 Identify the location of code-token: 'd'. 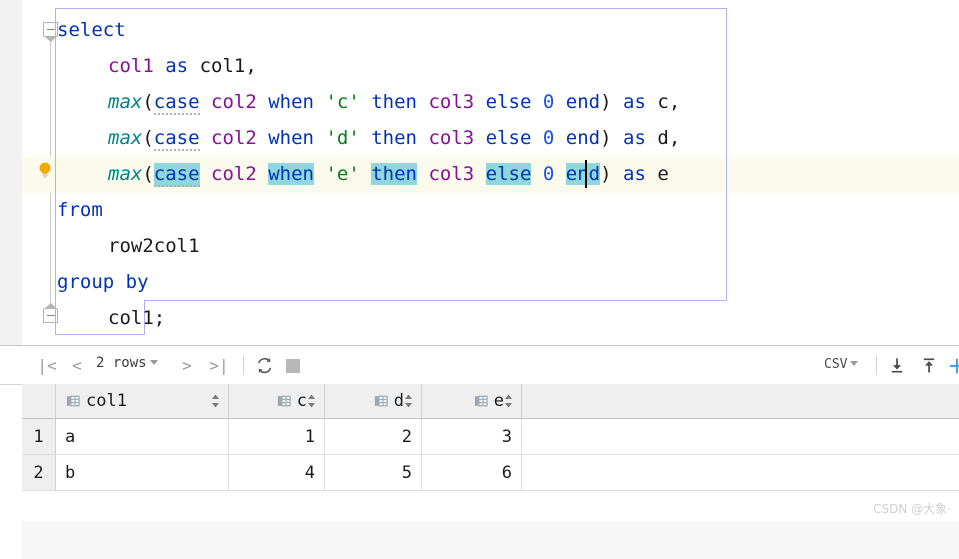
(342, 138).